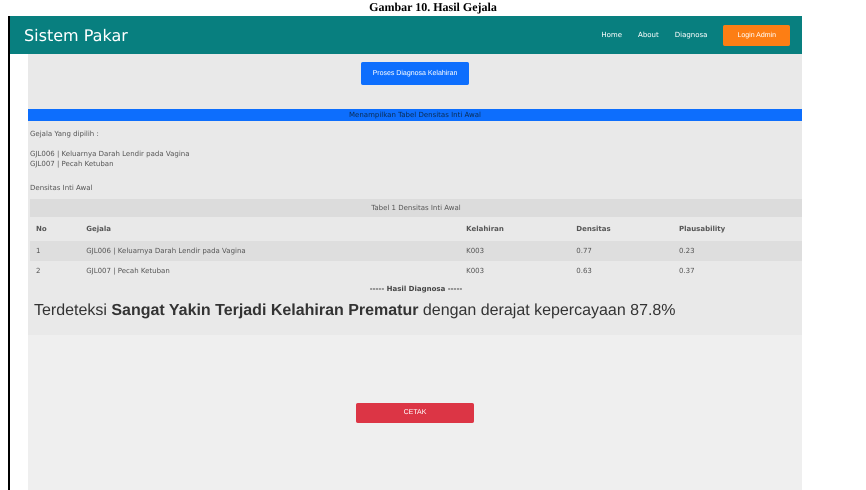 The height and width of the screenshot is (490, 866). Describe the element at coordinates (76, 35) in the screenshot. I see `brand-title: Sistem Pakar` at that location.